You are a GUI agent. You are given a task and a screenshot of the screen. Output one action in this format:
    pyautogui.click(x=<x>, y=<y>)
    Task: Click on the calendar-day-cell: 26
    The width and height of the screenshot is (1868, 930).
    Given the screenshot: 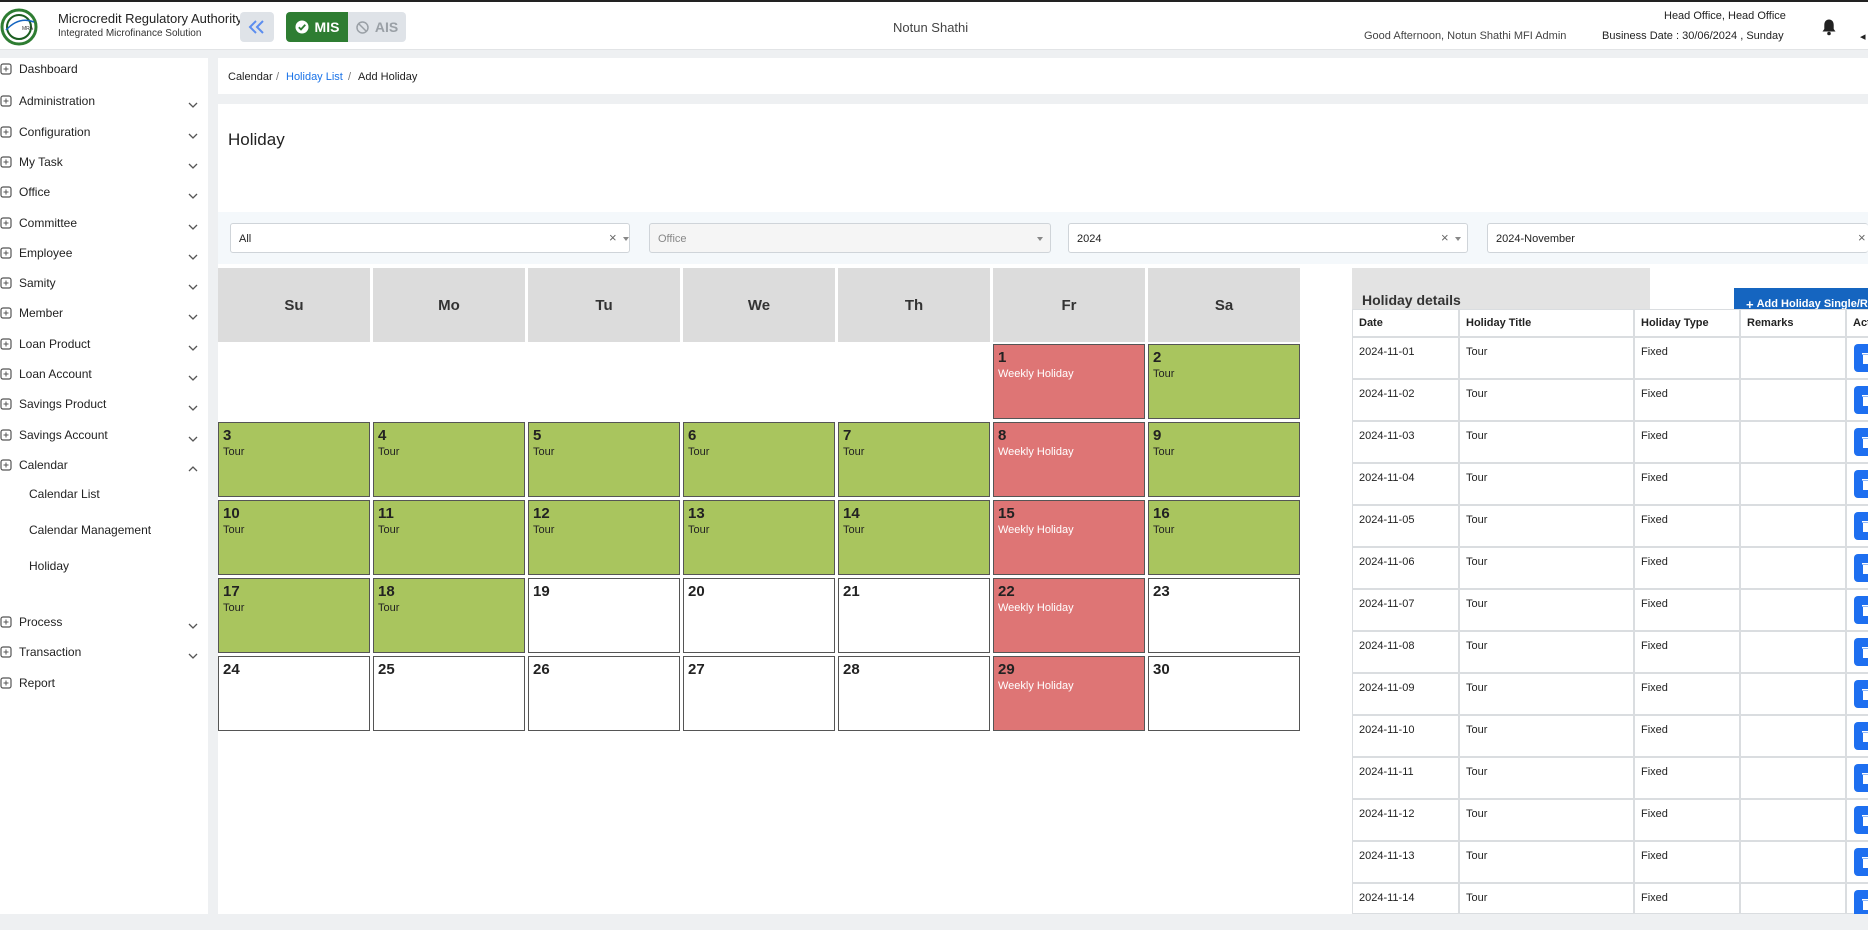 What is the action you would take?
    pyautogui.click(x=604, y=693)
    